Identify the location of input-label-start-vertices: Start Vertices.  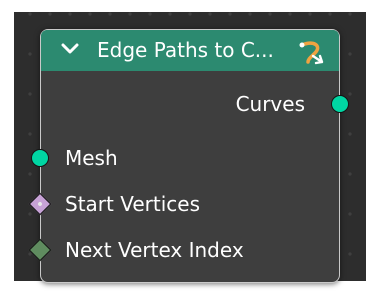
(132, 204).